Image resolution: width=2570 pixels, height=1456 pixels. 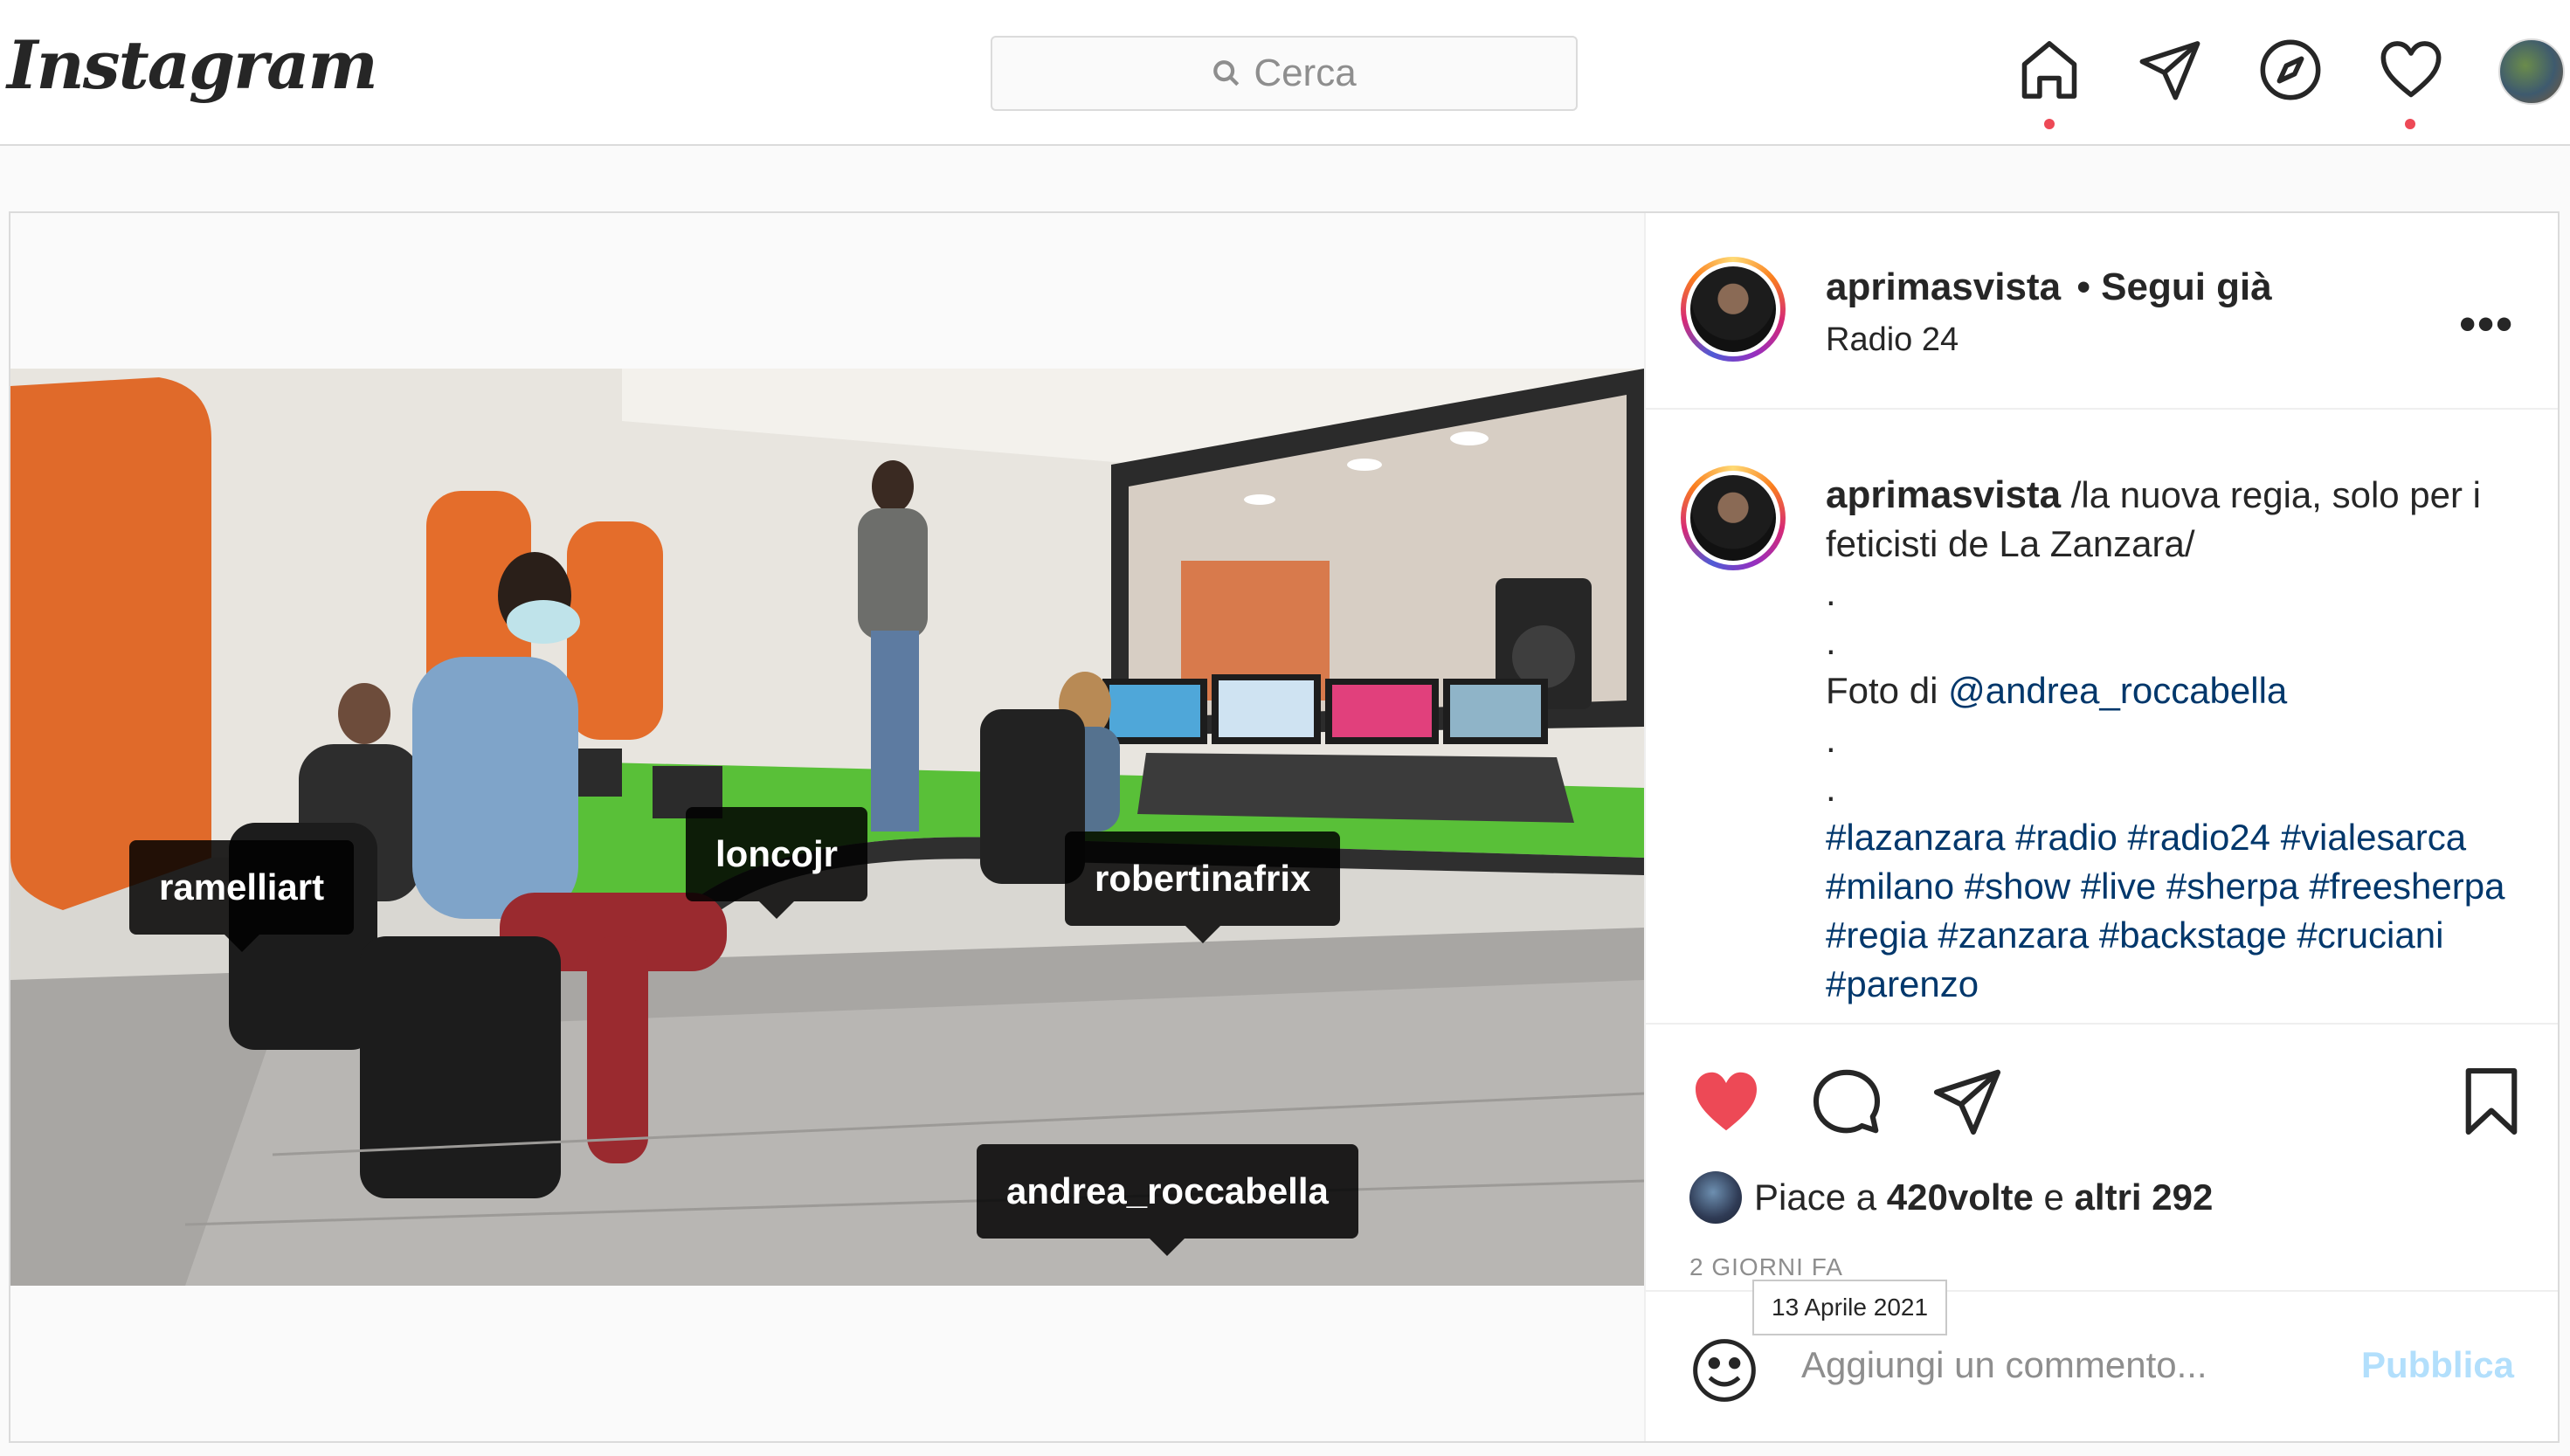 What do you see at coordinates (1766, 1267) in the screenshot?
I see `post-time-ago: 2 GIORNI FA` at bounding box center [1766, 1267].